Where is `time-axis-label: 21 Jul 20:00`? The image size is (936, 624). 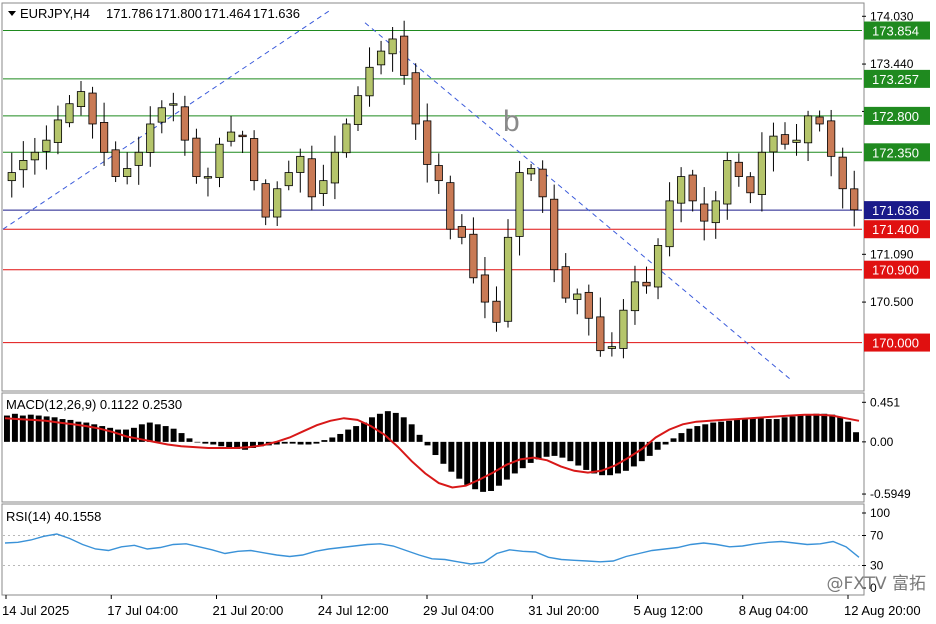 time-axis-label: 21 Jul 20:00 is located at coordinates (248, 610).